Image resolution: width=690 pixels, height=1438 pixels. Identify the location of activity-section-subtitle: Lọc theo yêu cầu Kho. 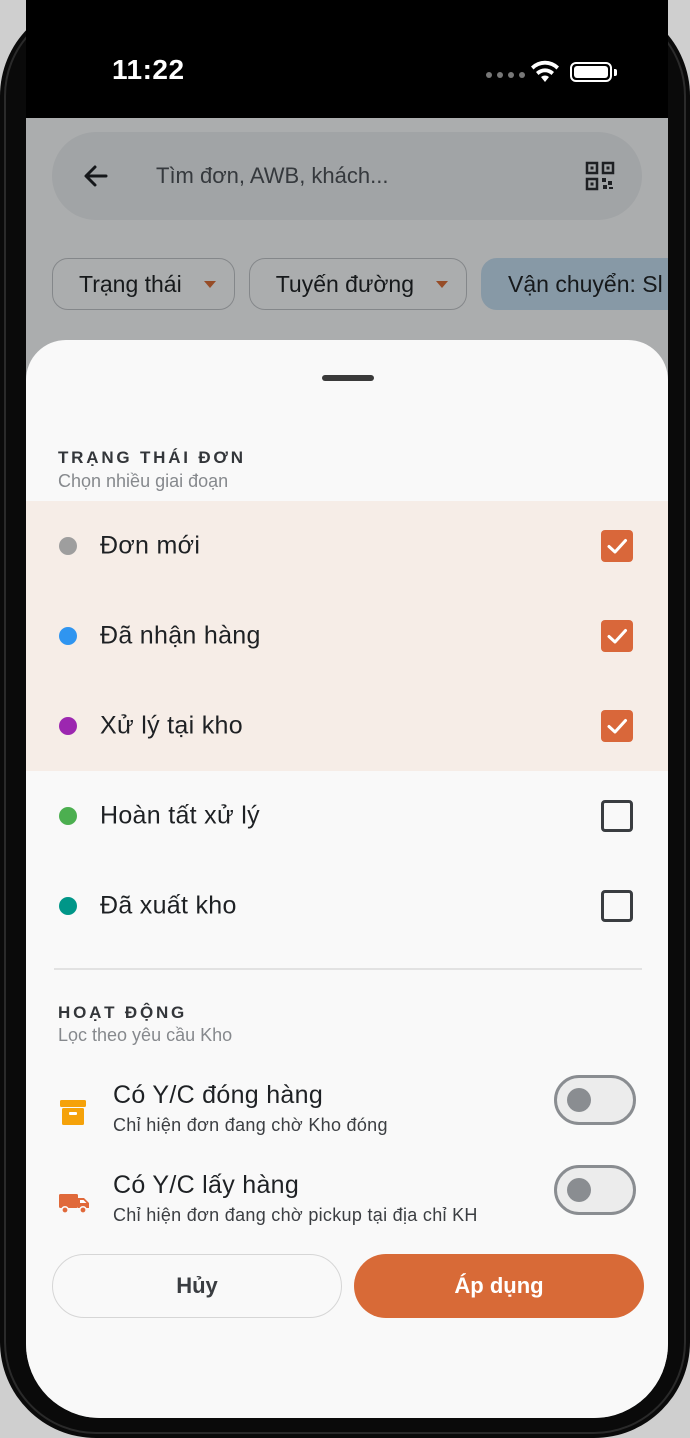
(145, 1035).